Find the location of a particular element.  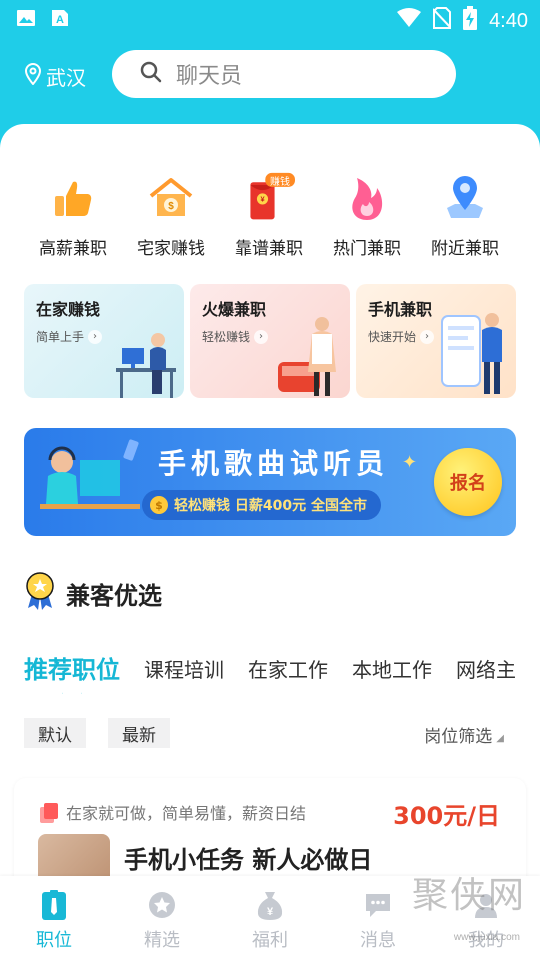

promo-card-phone-job: 手机兼职 快速开始 › is located at coordinates (436, 341).